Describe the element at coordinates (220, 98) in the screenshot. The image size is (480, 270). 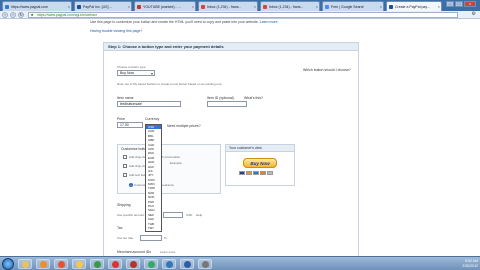
I see `item-id-label: Item ID (optional)` at that location.